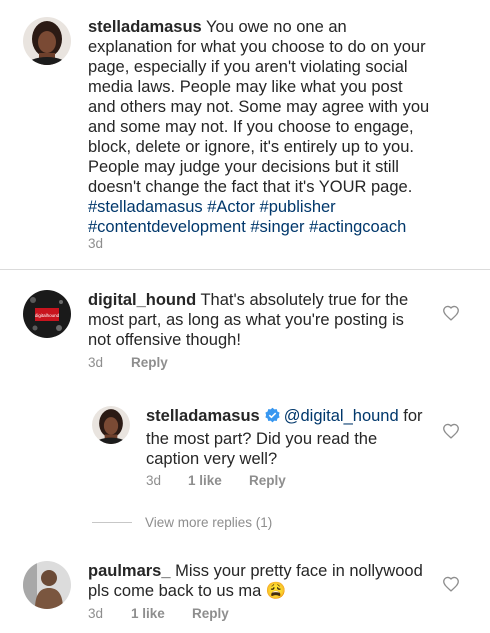 This screenshot has height=633, width=490. Describe the element at coordinates (341, 416) in the screenshot. I see `mention-link: @digital_hound` at that location.